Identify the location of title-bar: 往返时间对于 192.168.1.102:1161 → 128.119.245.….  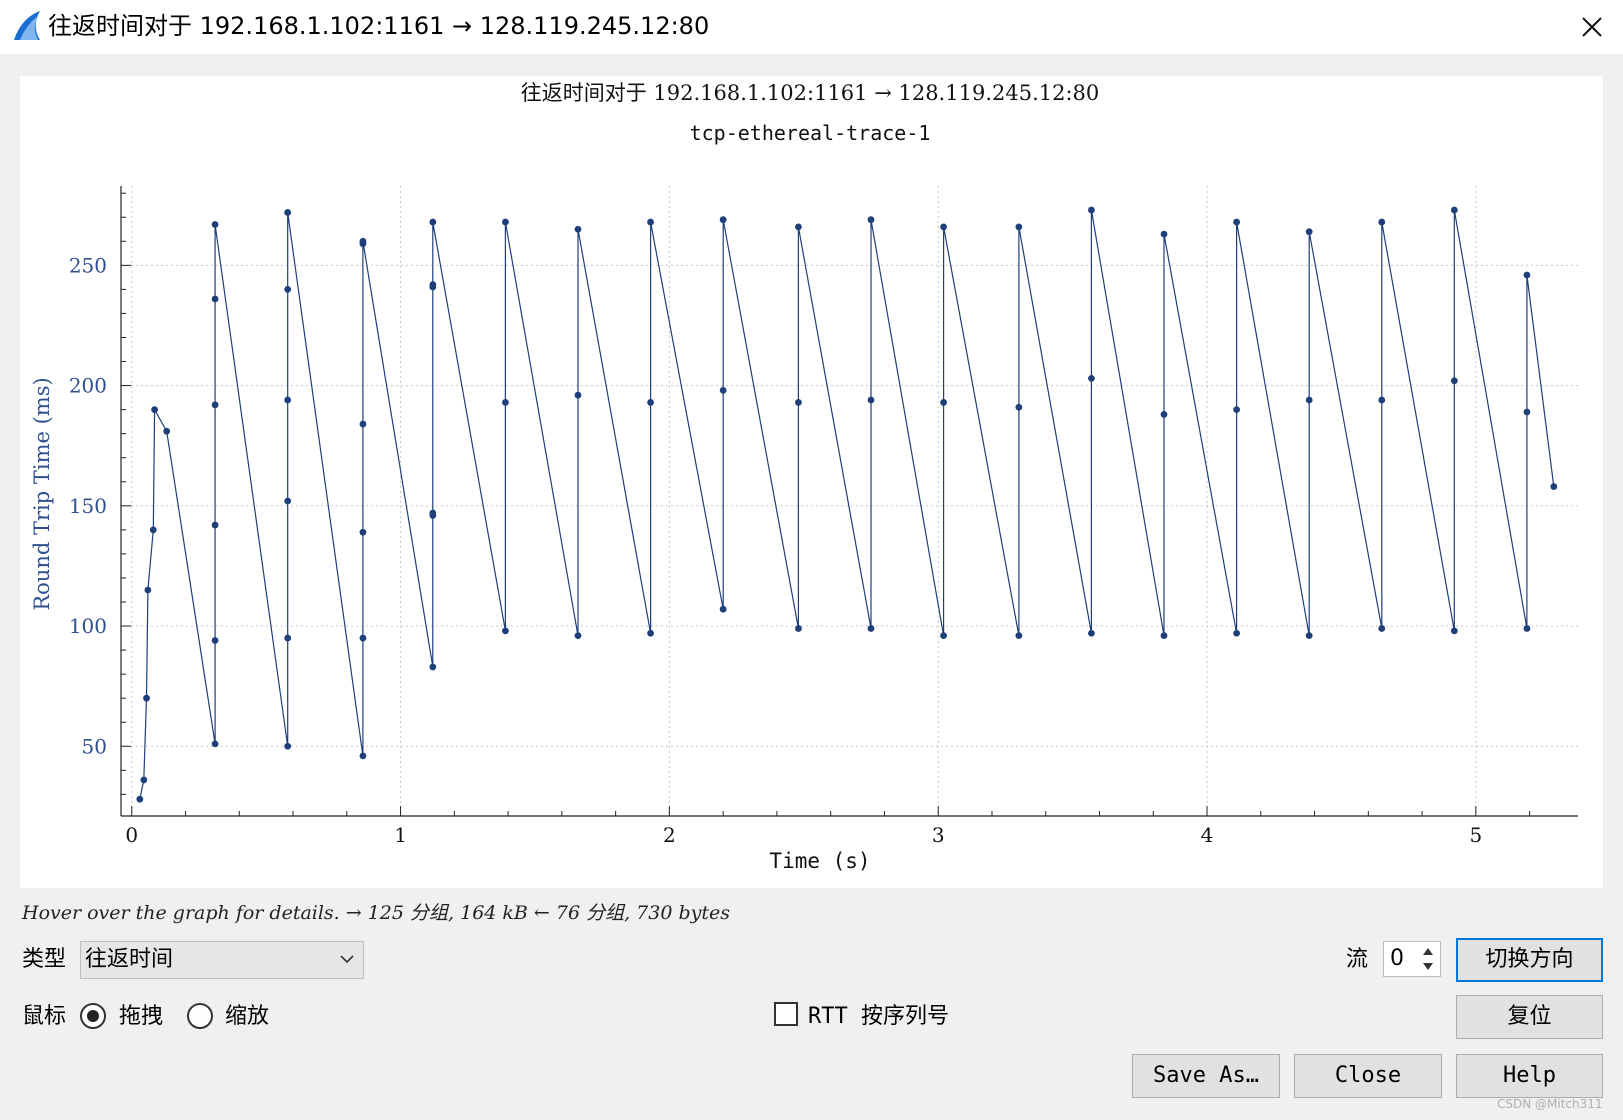
(811, 27).